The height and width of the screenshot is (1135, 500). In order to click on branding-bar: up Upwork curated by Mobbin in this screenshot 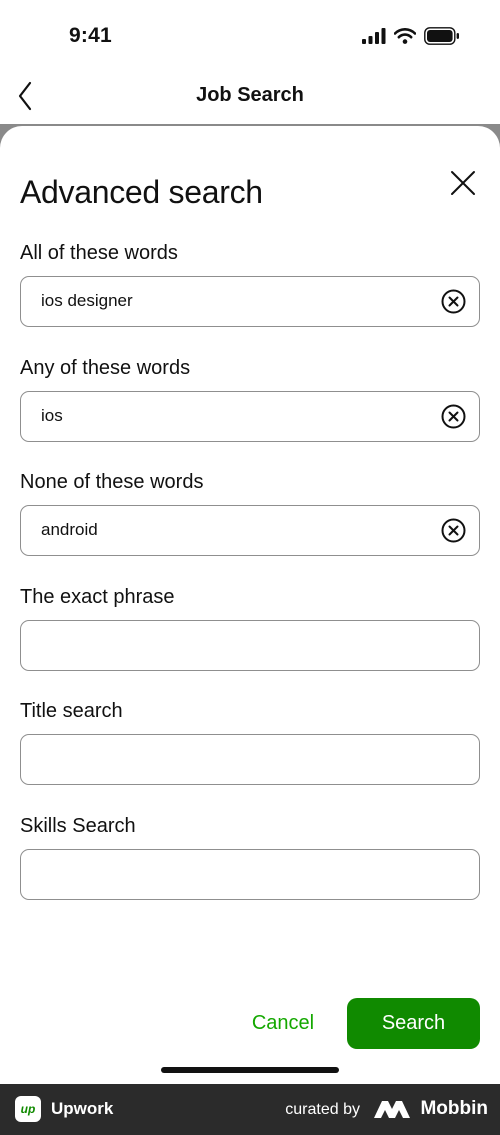, I will do `click(250, 1109)`.